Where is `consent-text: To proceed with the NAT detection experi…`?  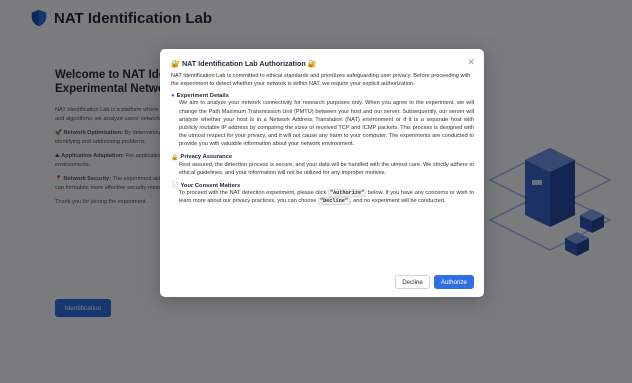
consent-text: To proceed with the NAT detection experi… is located at coordinates (253, 193).